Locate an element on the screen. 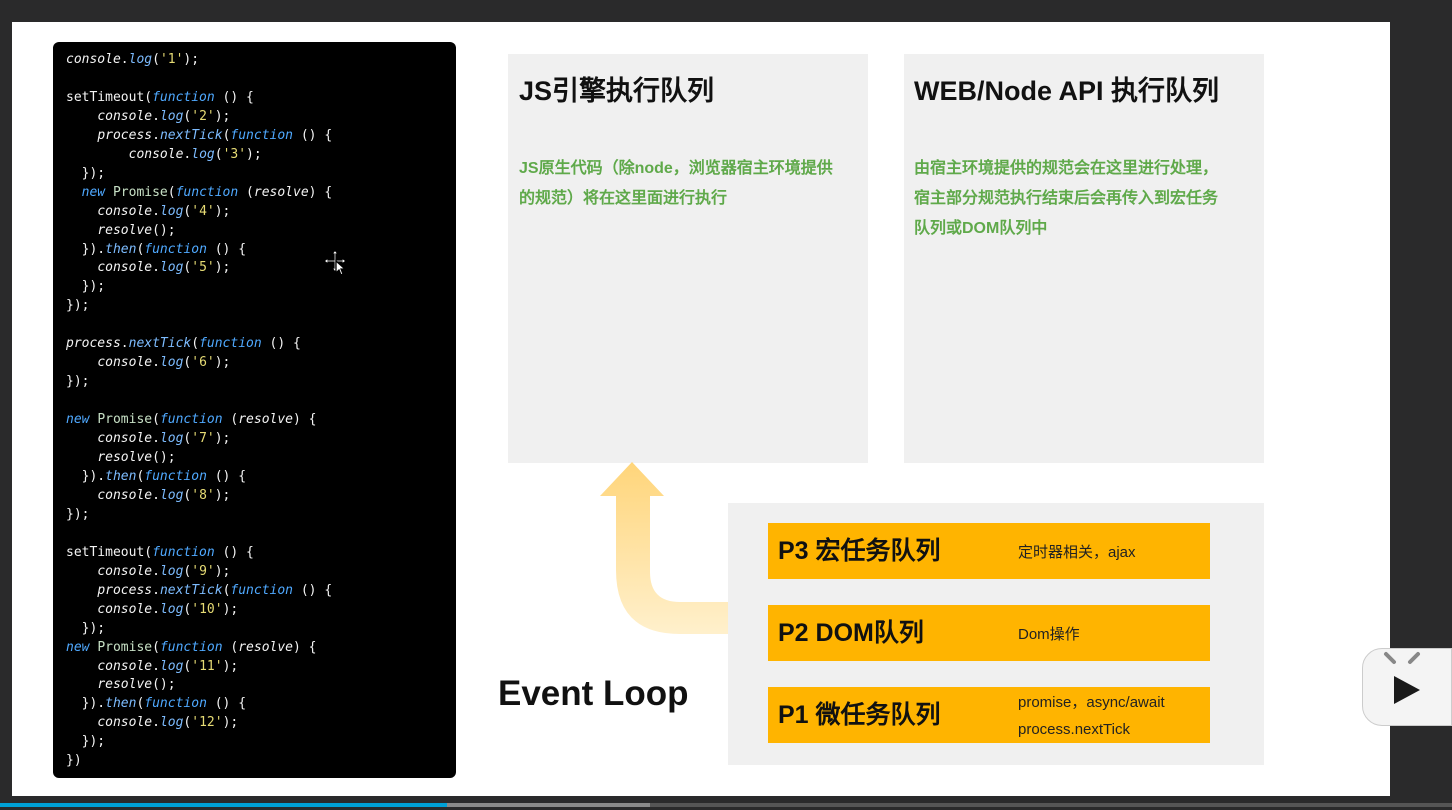 Image resolution: width=1452 pixels, height=810 pixels. js-engine-desc-line: 的规范）将在这里面进行执行 is located at coordinates (623, 198).